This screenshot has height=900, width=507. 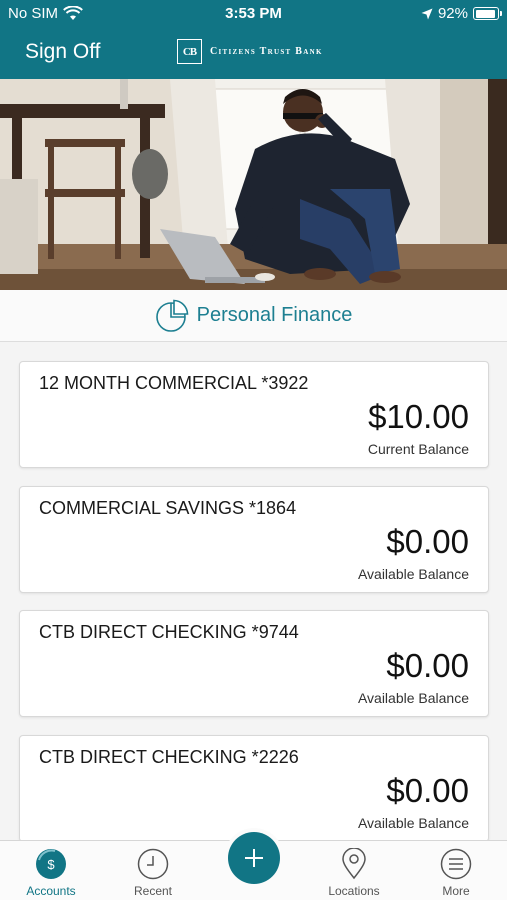 I want to click on pie-chart-icon, so click(x=172, y=315).